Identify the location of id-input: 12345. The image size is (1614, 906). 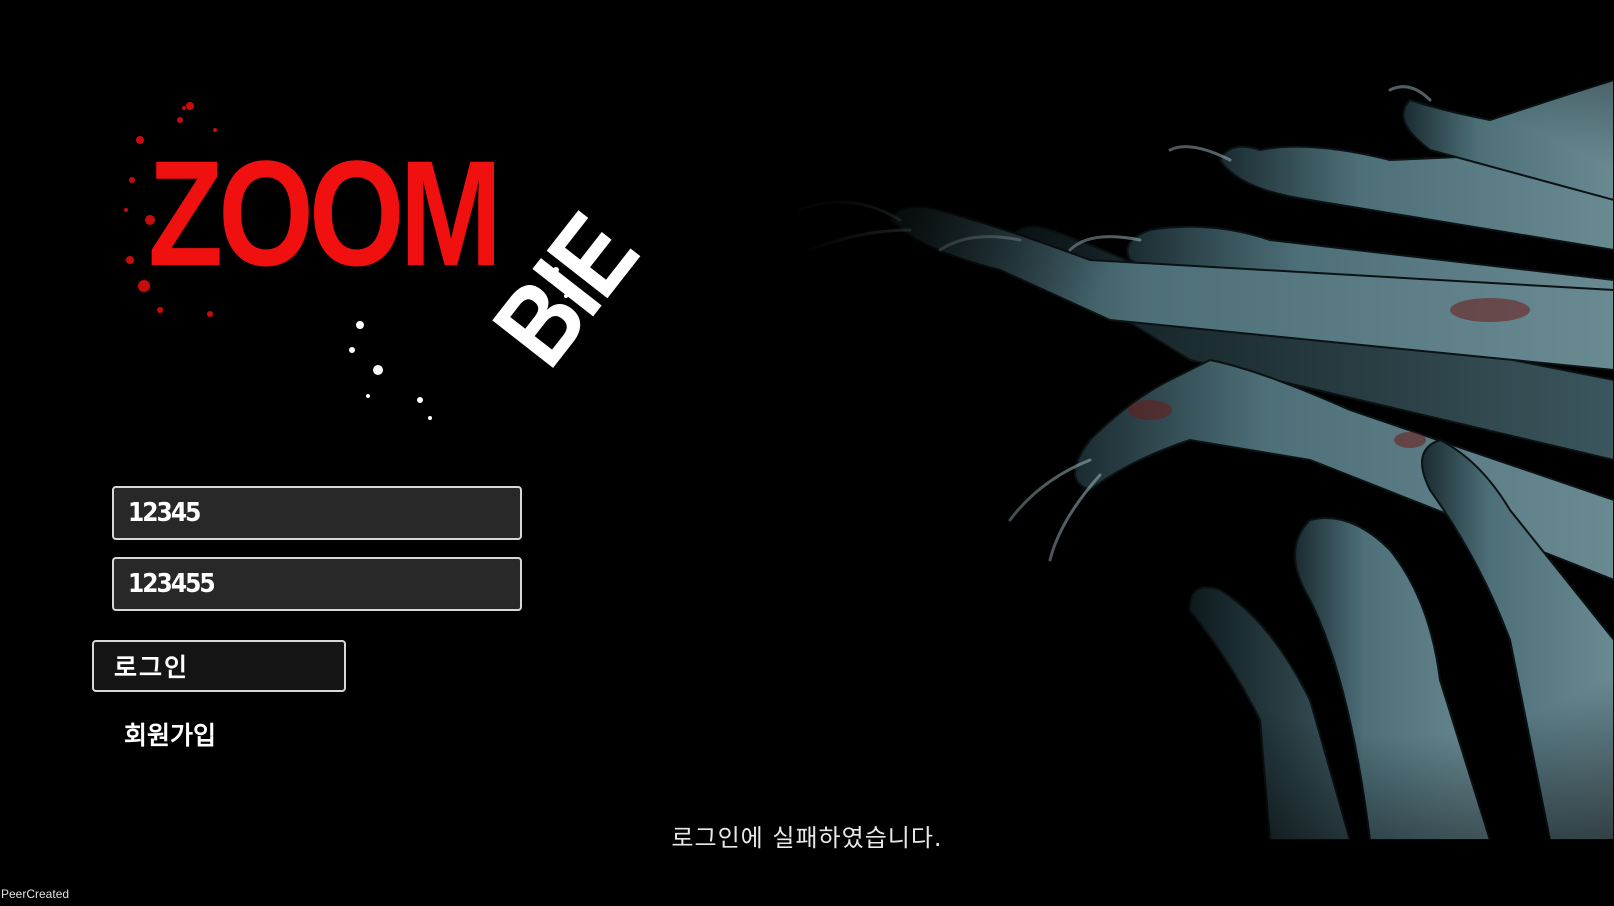
(317, 513).